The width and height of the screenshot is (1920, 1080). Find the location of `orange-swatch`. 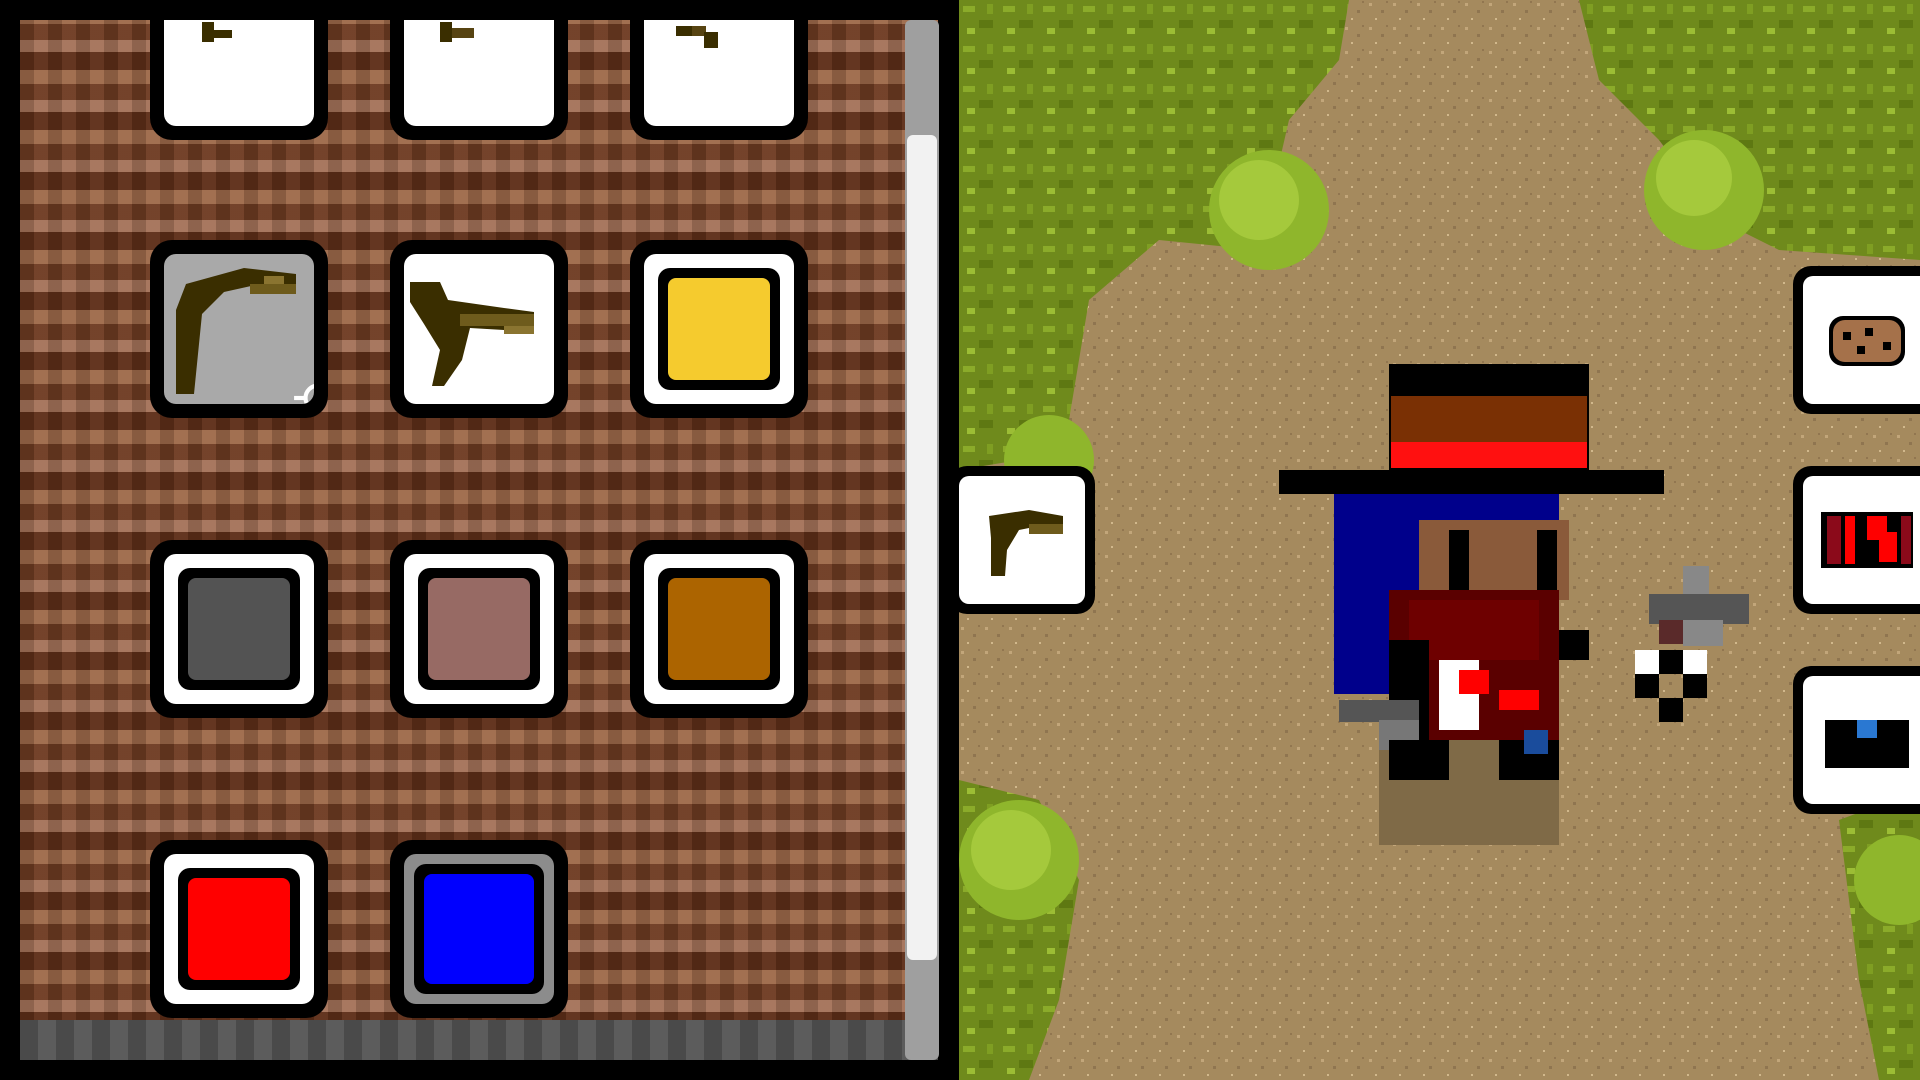

orange-swatch is located at coordinates (719, 629).